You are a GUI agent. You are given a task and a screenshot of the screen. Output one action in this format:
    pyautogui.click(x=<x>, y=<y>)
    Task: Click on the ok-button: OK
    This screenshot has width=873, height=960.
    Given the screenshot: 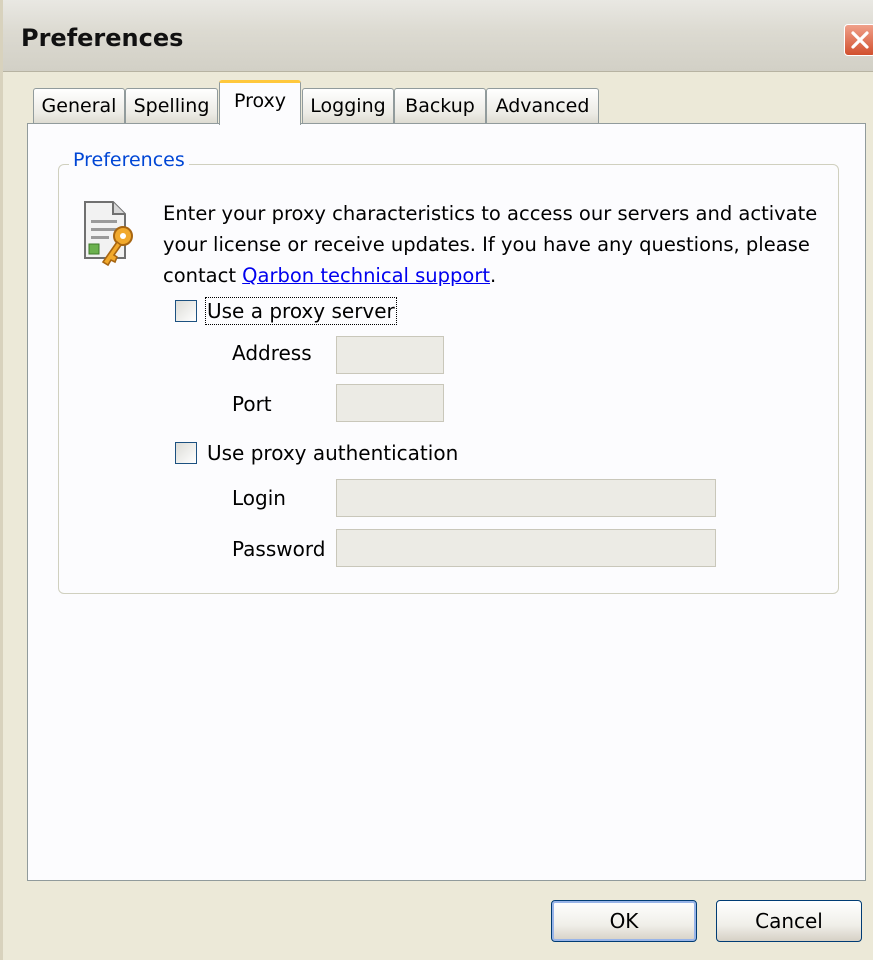 What is the action you would take?
    pyautogui.click(x=624, y=921)
    